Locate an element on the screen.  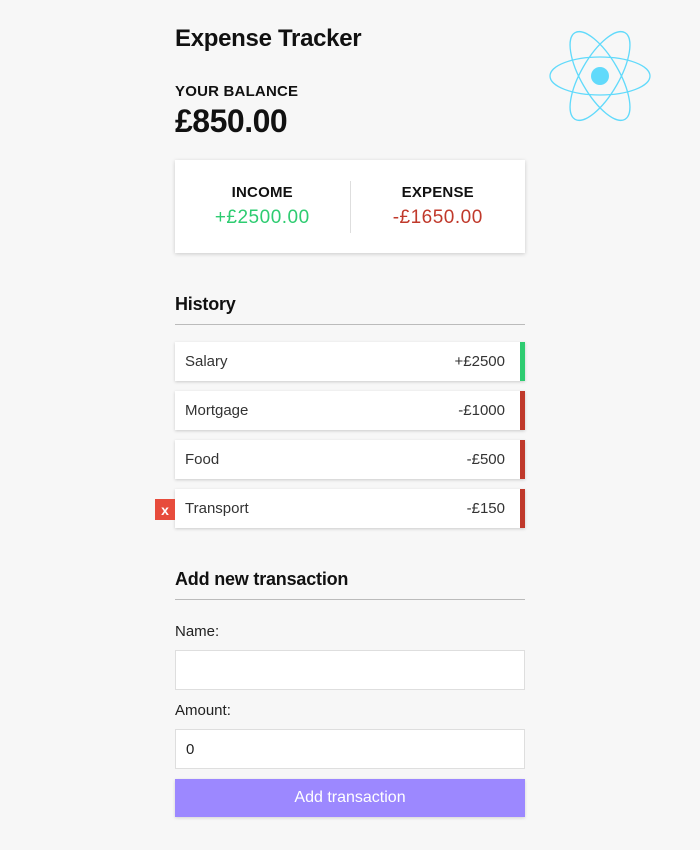
react-logo-icon is located at coordinates (600, 76).